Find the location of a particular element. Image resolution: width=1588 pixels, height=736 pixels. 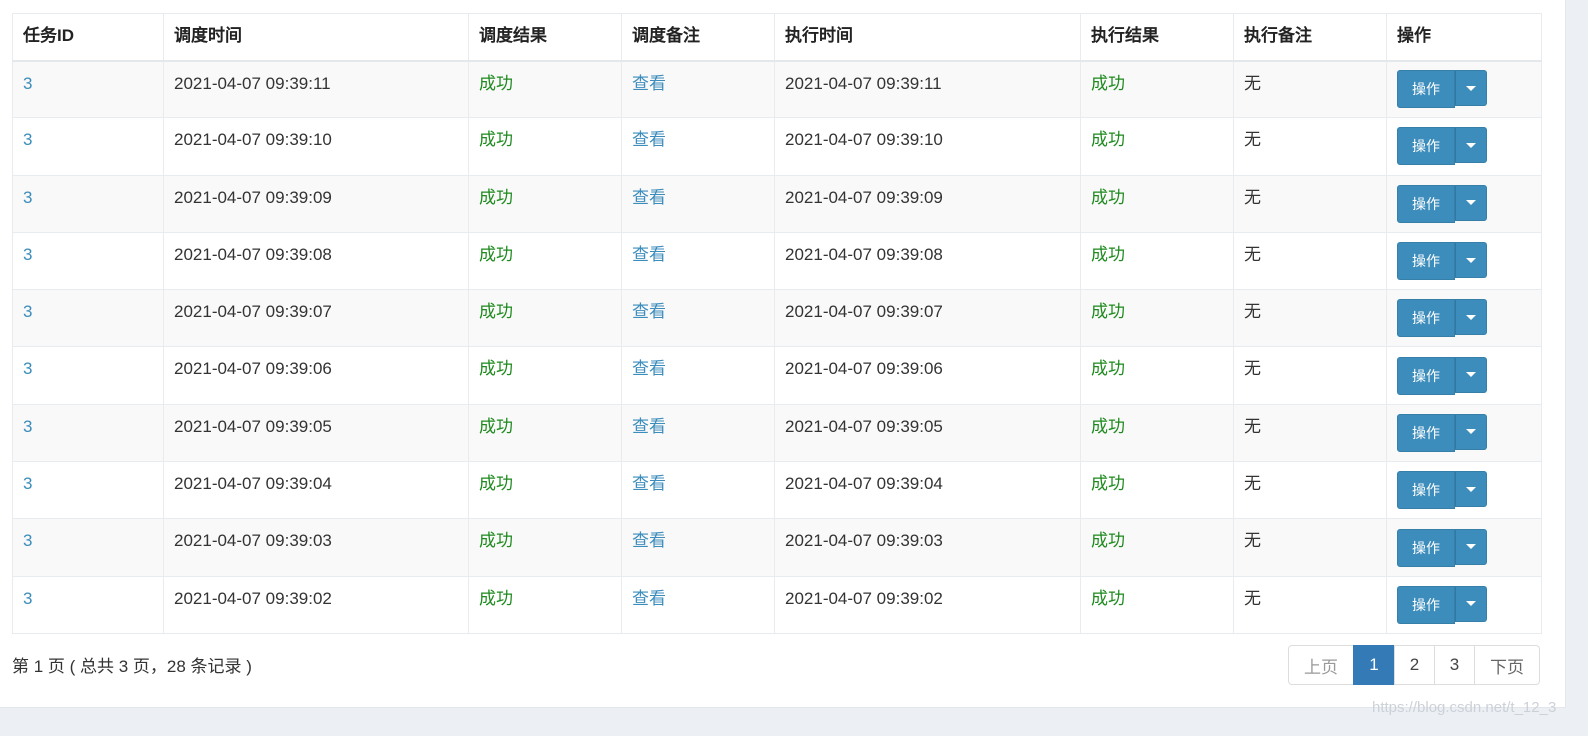

header-exec-note: 执行备注 is located at coordinates (1310, 37).